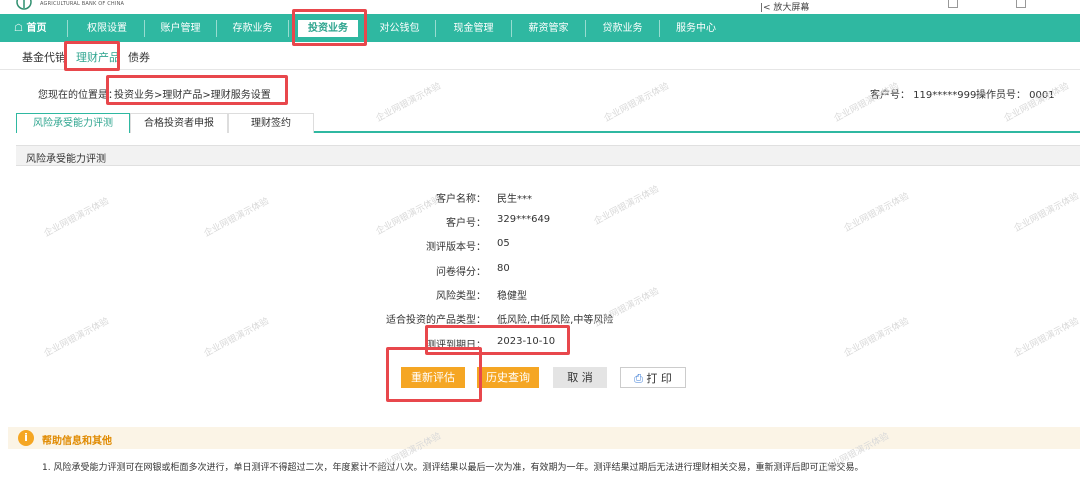  What do you see at coordinates (461, 199) in the screenshot?
I see `label-customer-name: 客户名称：` at bounding box center [461, 199].